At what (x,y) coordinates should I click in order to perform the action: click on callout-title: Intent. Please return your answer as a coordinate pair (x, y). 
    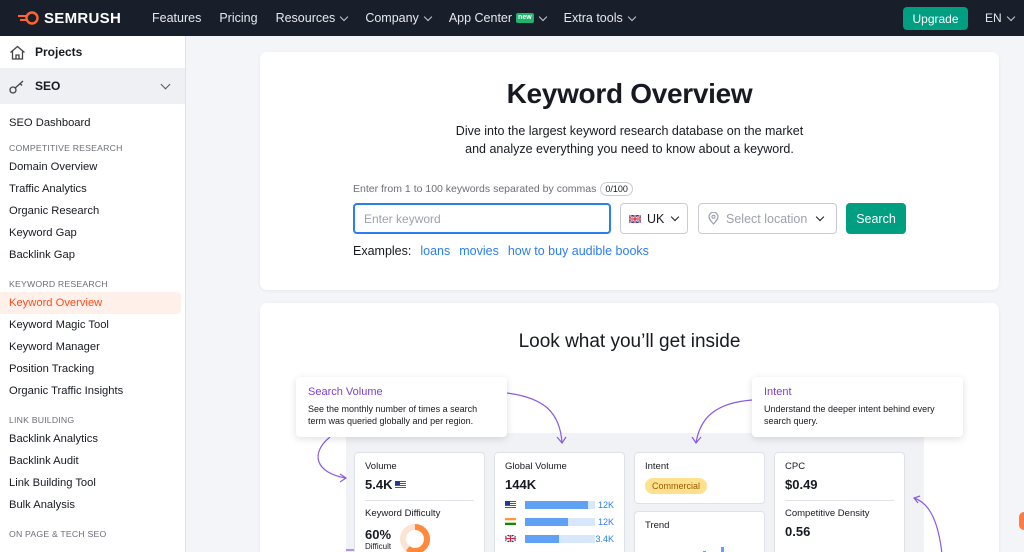
    Looking at the image, I should click on (778, 392).